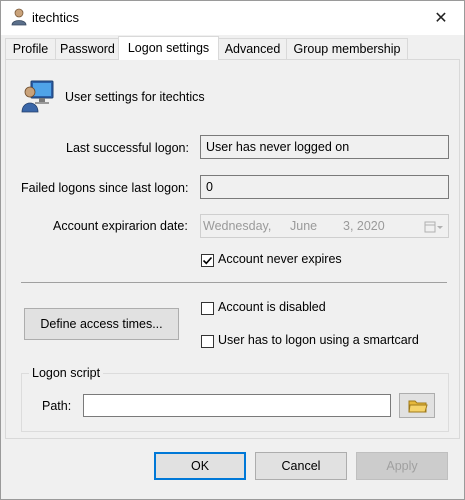 Image resolution: width=465 pixels, height=500 pixels. What do you see at coordinates (207, 341) in the screenshot?
I see `smartcard-checkbox` at bounding box center [207, 341].